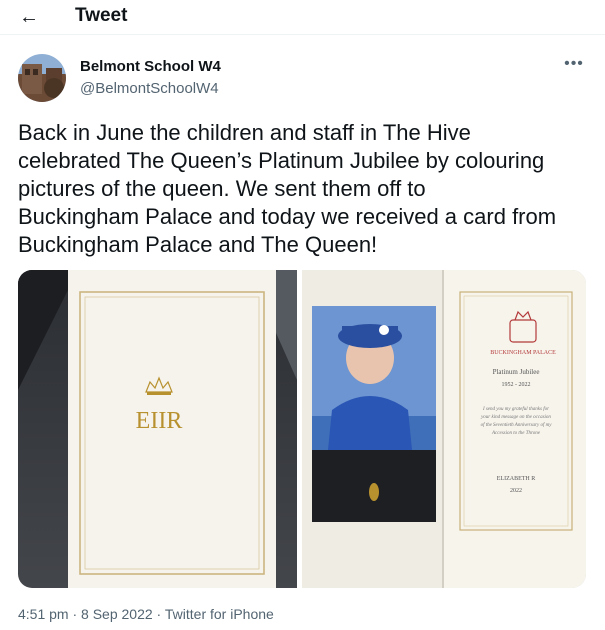  What do you see at coordinates (517, 425) in the screenshot?
I see `card-message-line: of the Seventieth Anniversary of my` at bounding box center [517, 425].